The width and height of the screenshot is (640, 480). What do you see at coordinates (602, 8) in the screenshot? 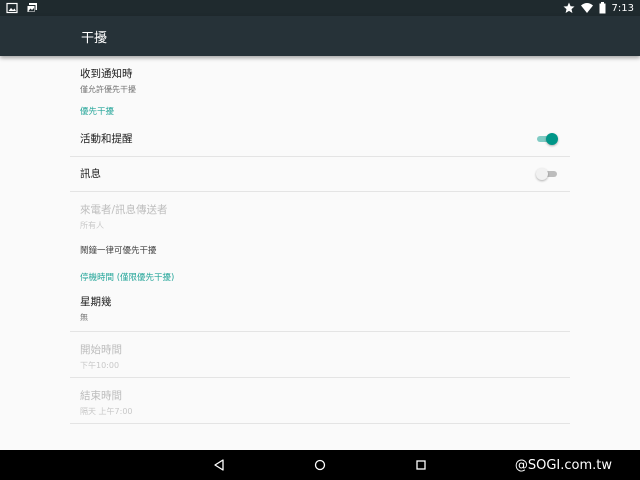
I see `battery-icon` at bounding box center [602, 8].